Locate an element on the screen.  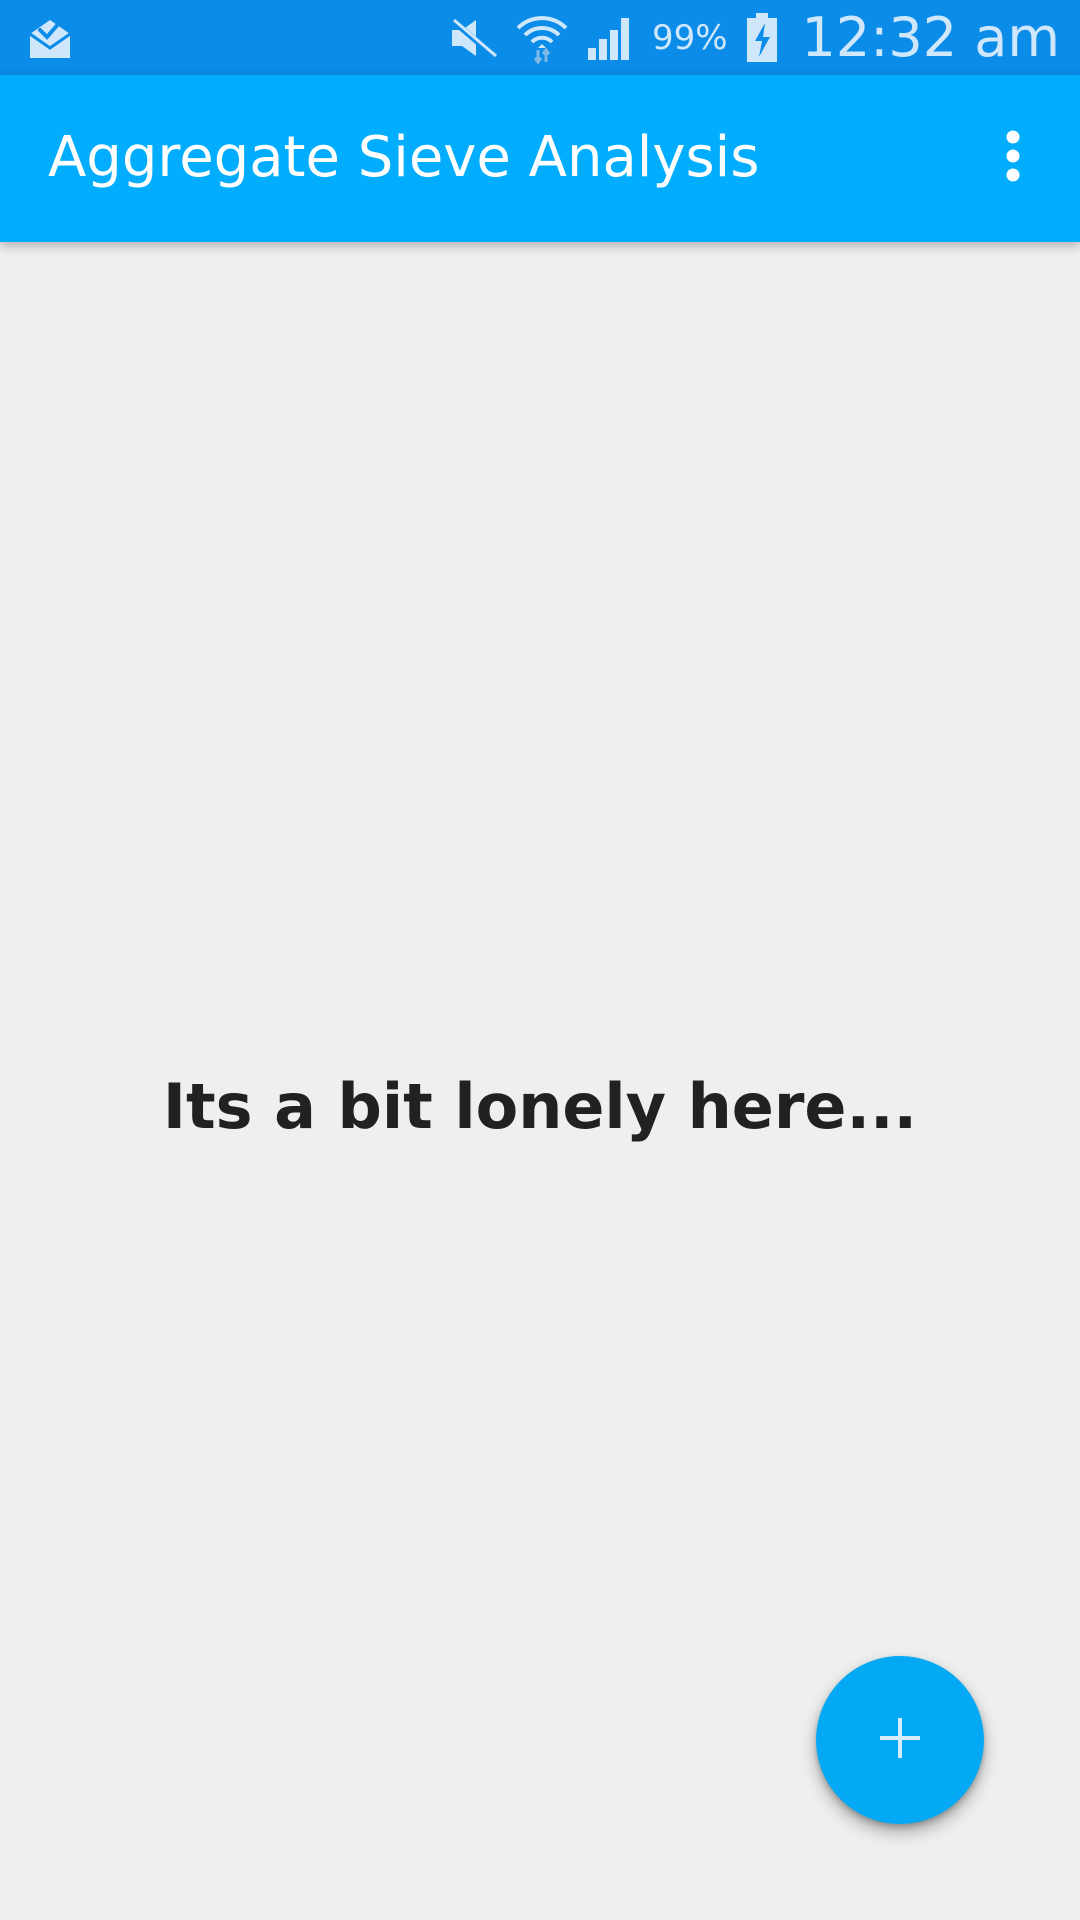
plus-icon is located at coordinates (900, 1740).